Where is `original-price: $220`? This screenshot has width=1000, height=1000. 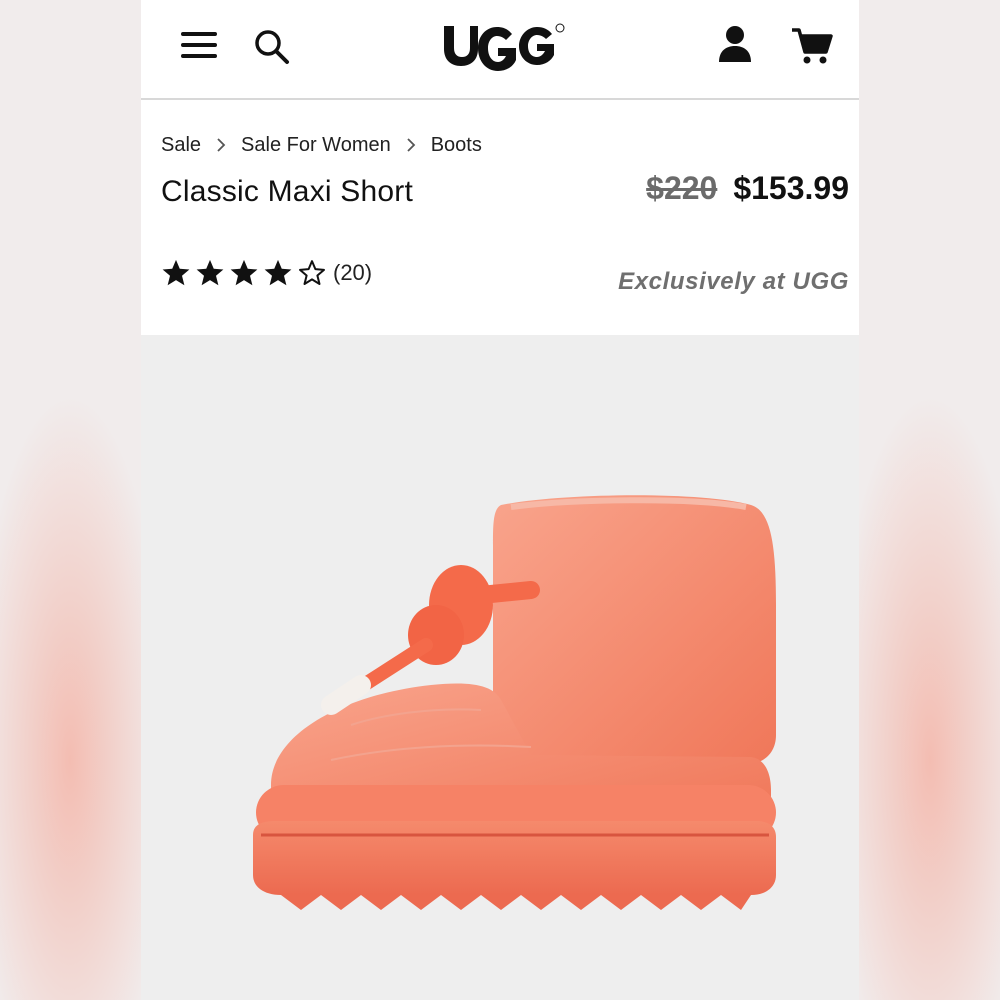 original-price: $220 is located at coordinates (682, 188).